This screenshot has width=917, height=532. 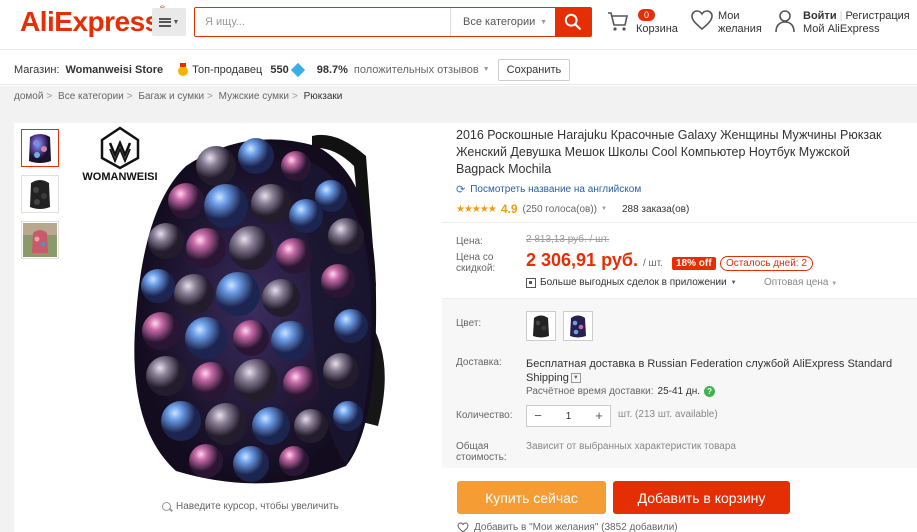 I want to click on search-bar: Все категории ▼, so click(x=393, y=22).